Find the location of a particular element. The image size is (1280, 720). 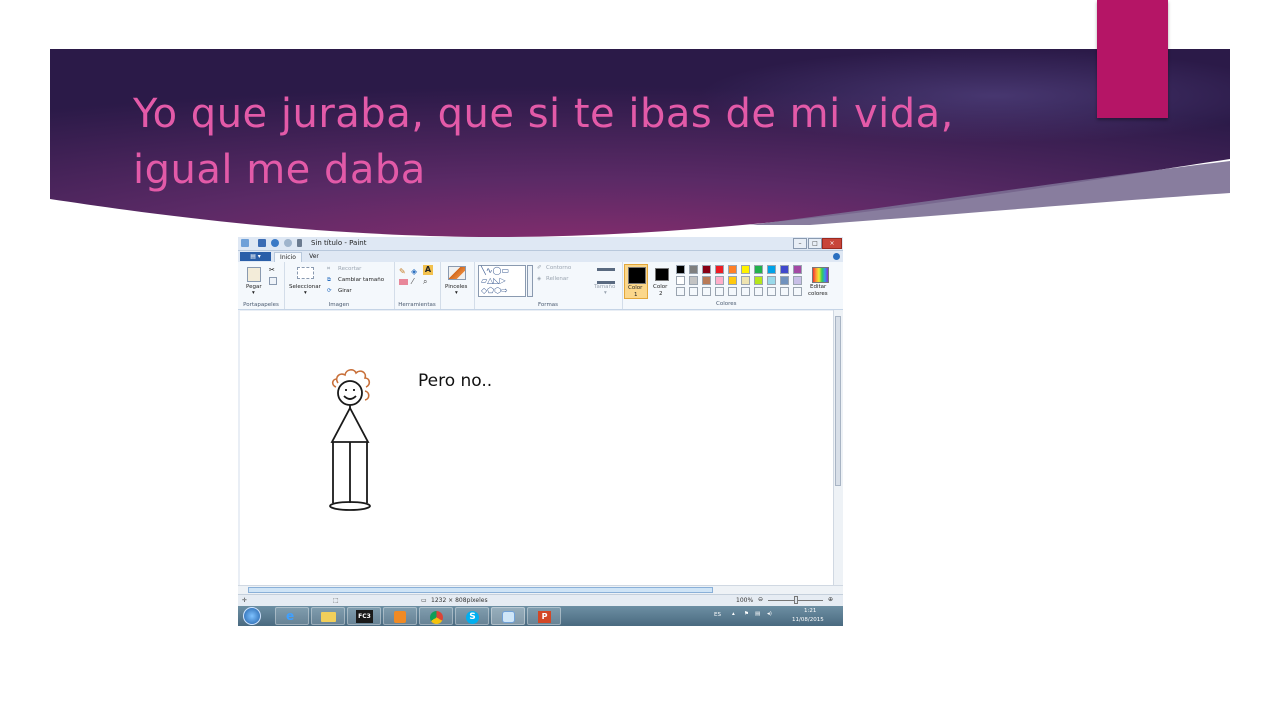

file-menu-button: ▤ ▾ is located at coordinates (255, 256).